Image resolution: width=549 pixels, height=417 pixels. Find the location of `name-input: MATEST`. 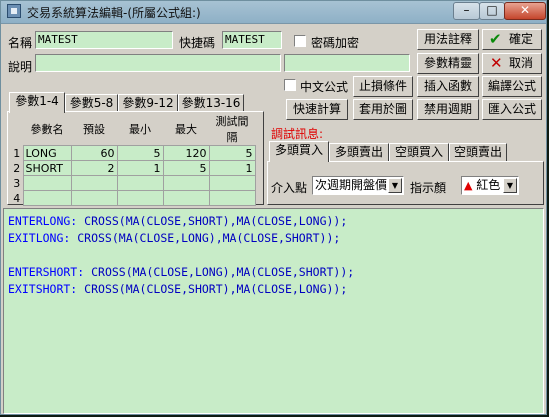

name-input: MATEST is located at coordinates (104, 40).